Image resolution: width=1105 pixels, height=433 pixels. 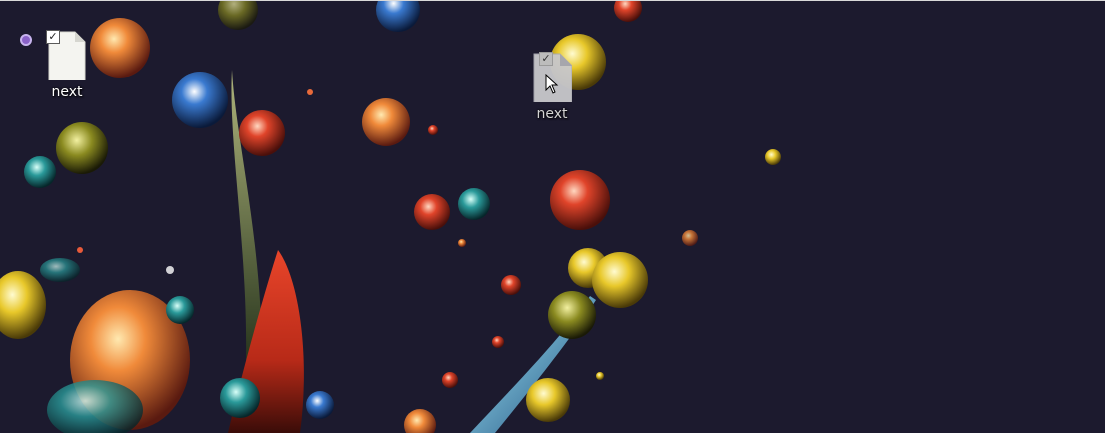 I want to click on file-icon: ✓, so click(x=66, y=54).